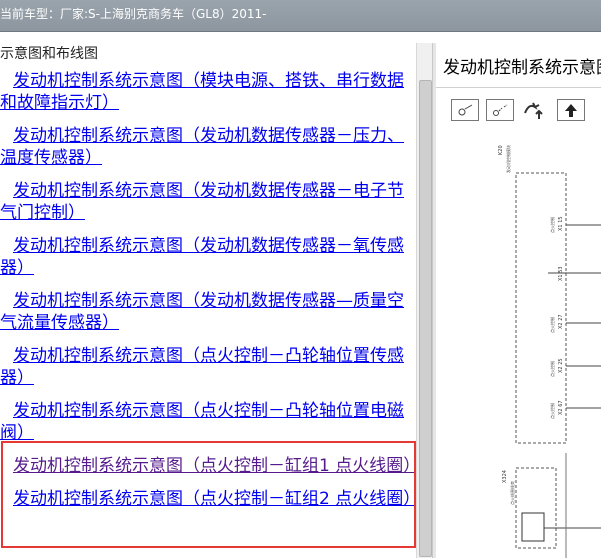 The width and height of the screenshot is (601, 558). What do you see at coordinates (500, 110) in the screenshot?
I see `zoom-out-icon` at bounding box center [500, 110].